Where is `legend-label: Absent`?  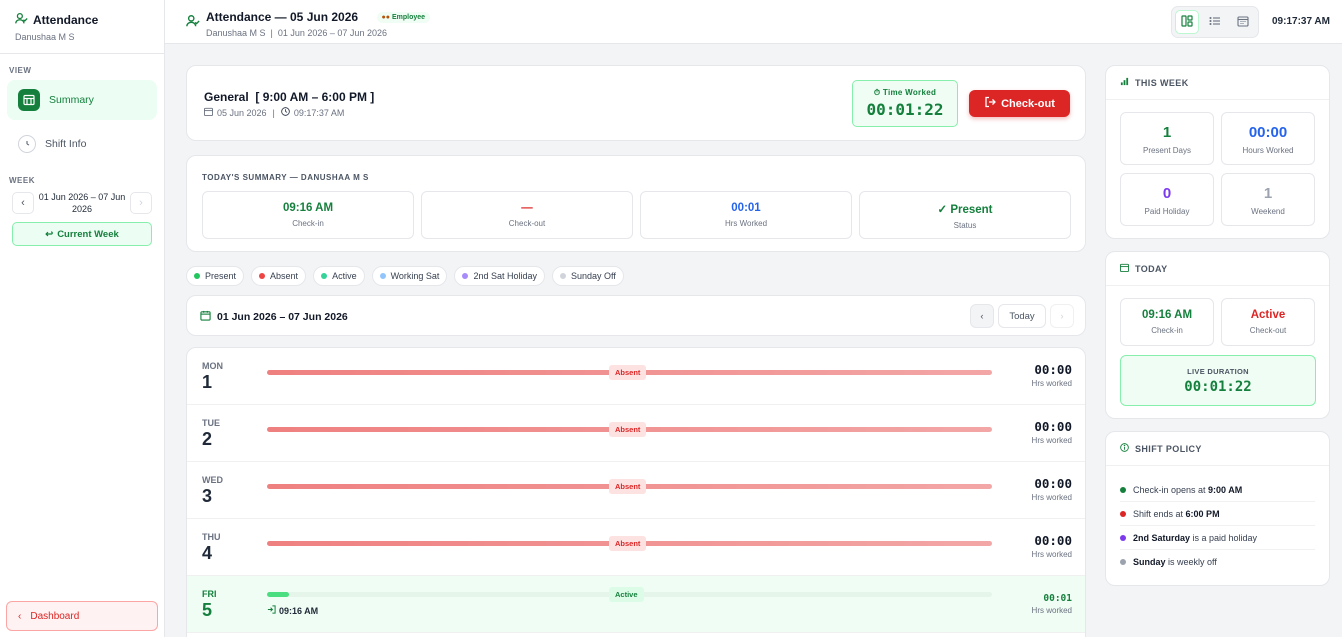
legend-label: Absent is located at coordinates (284, 276).